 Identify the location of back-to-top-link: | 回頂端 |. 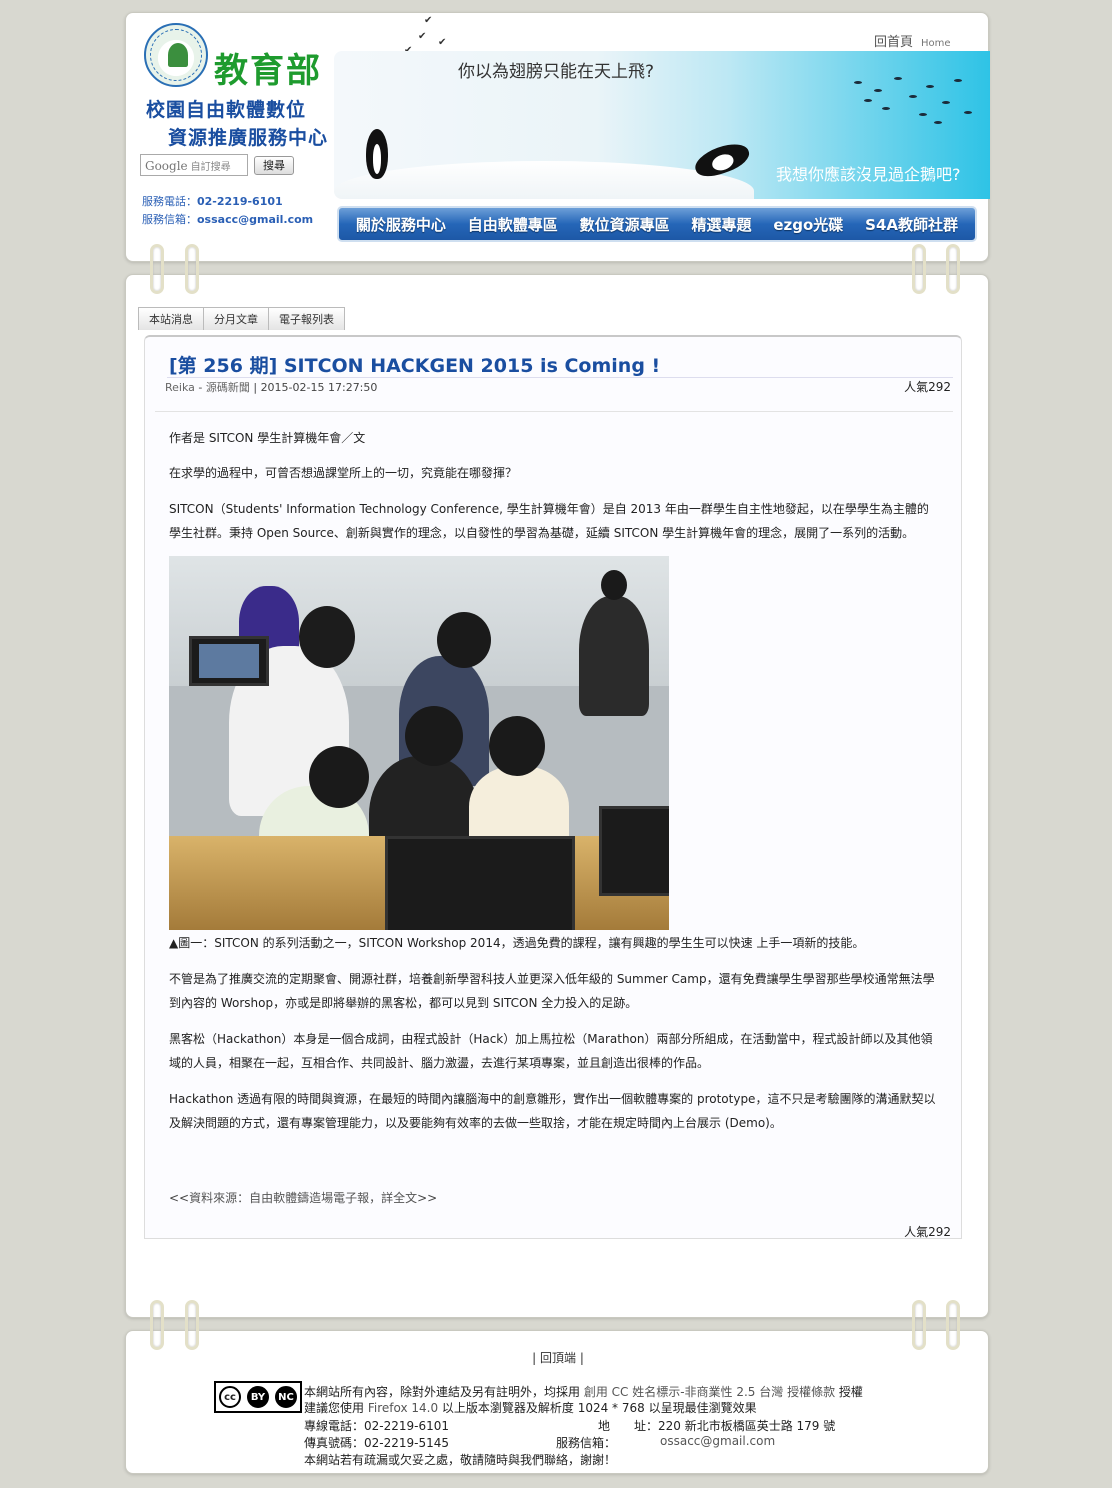
(558, 1357).